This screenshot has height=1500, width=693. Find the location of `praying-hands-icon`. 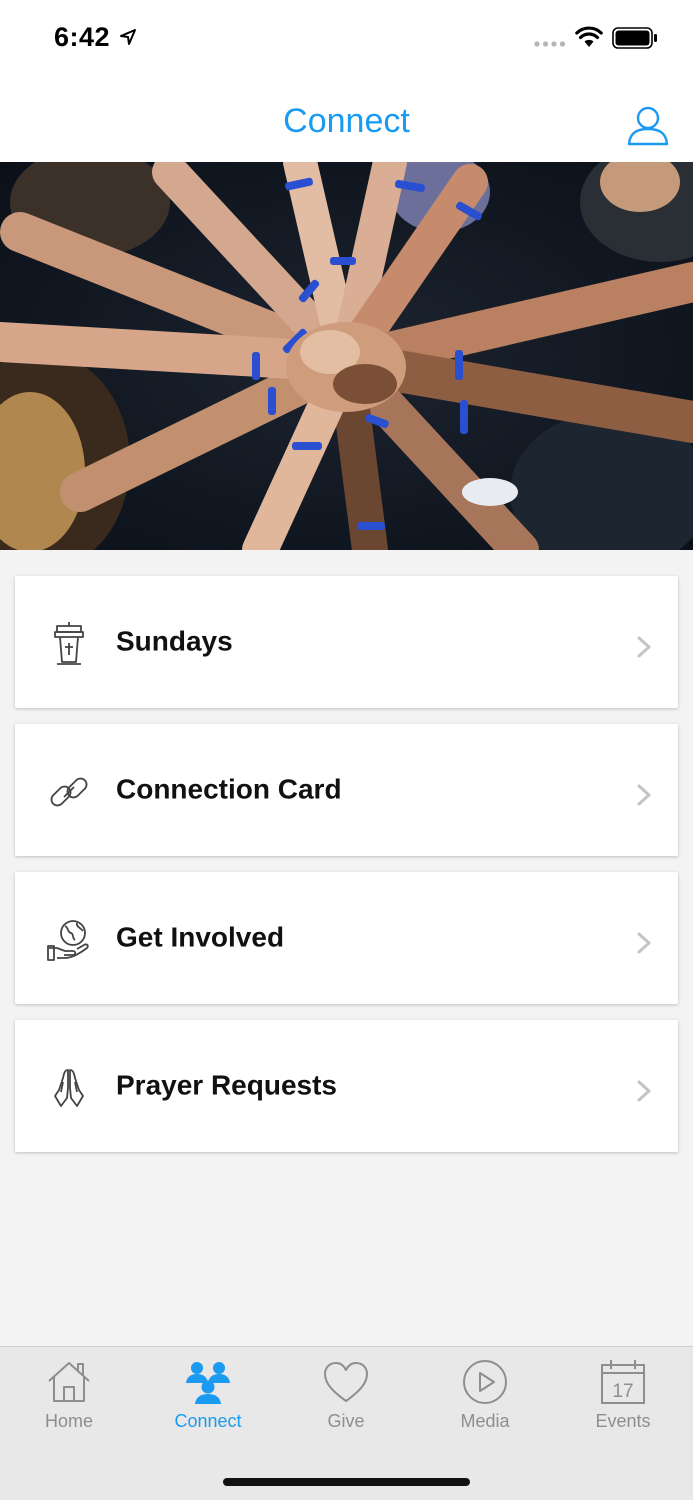

praying-hands-icon is located at coordinates (69, 1088).